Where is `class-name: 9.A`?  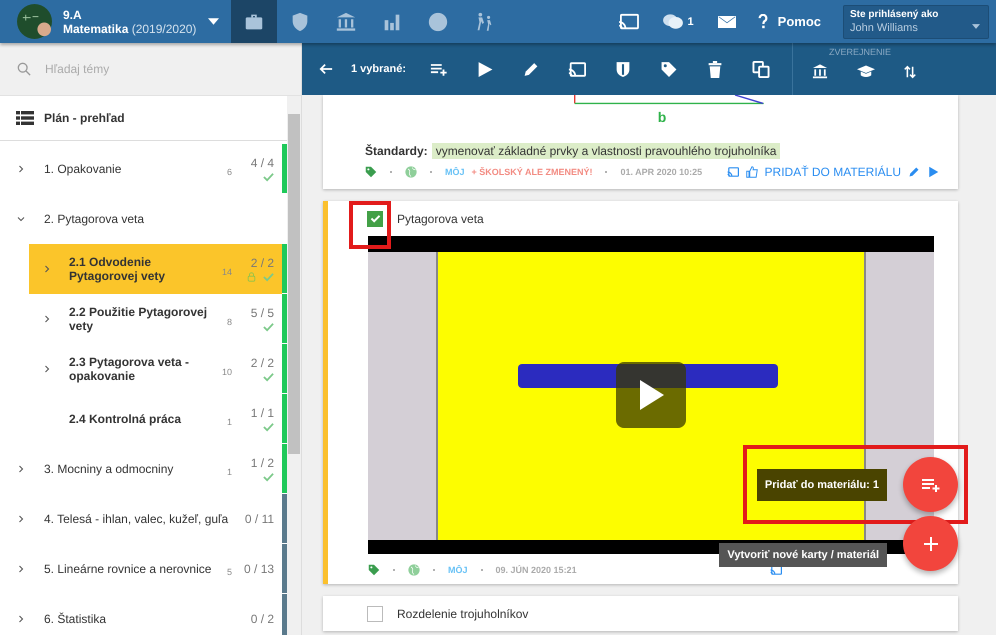 class-name: 9.A is located at coordinates (73, 15).